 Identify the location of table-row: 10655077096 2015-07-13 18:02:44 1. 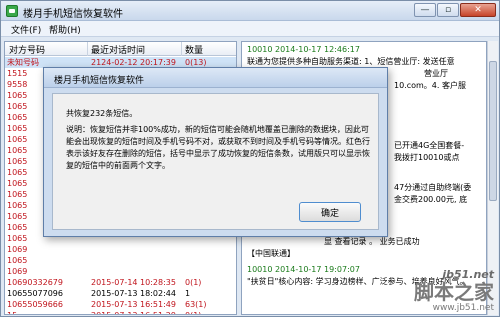
(120, 293).